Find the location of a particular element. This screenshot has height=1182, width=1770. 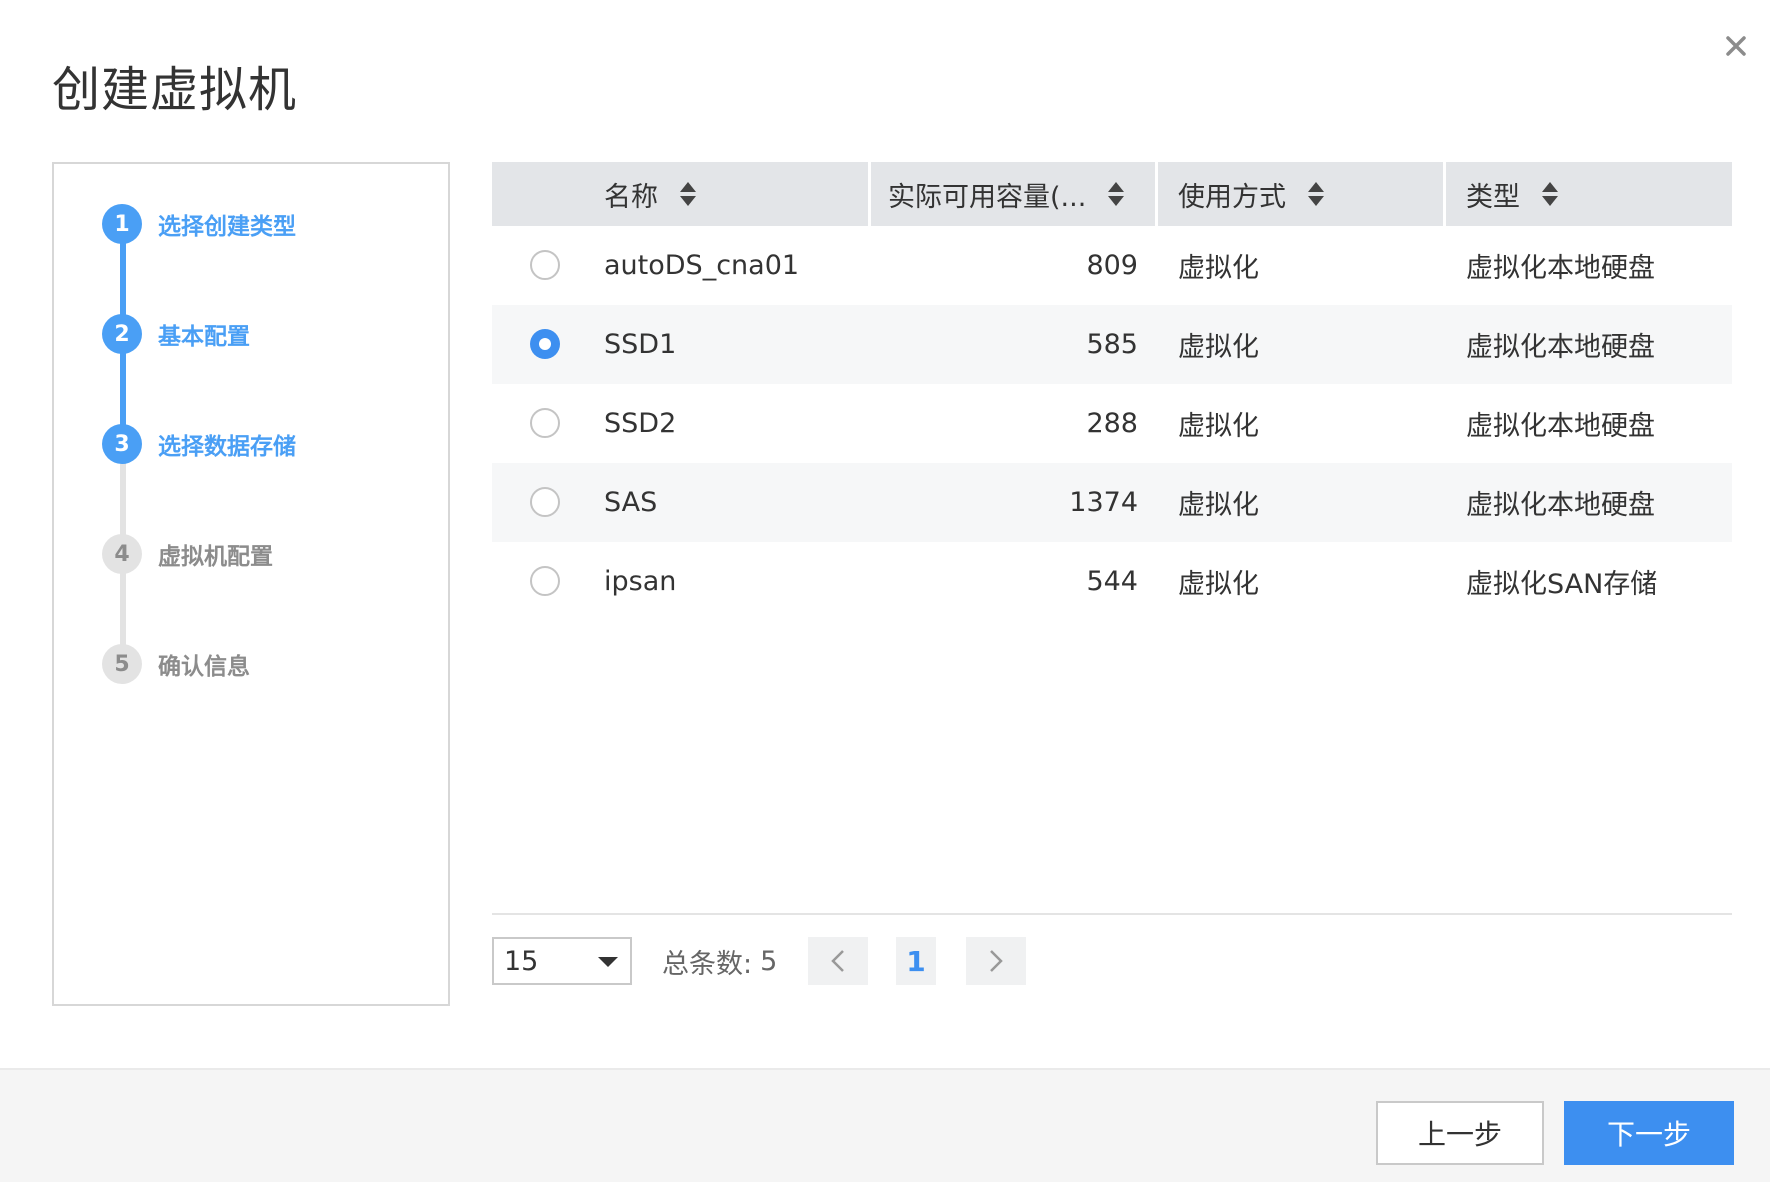

total-count: 总条数: 5 is located at coordinates (719, 961).